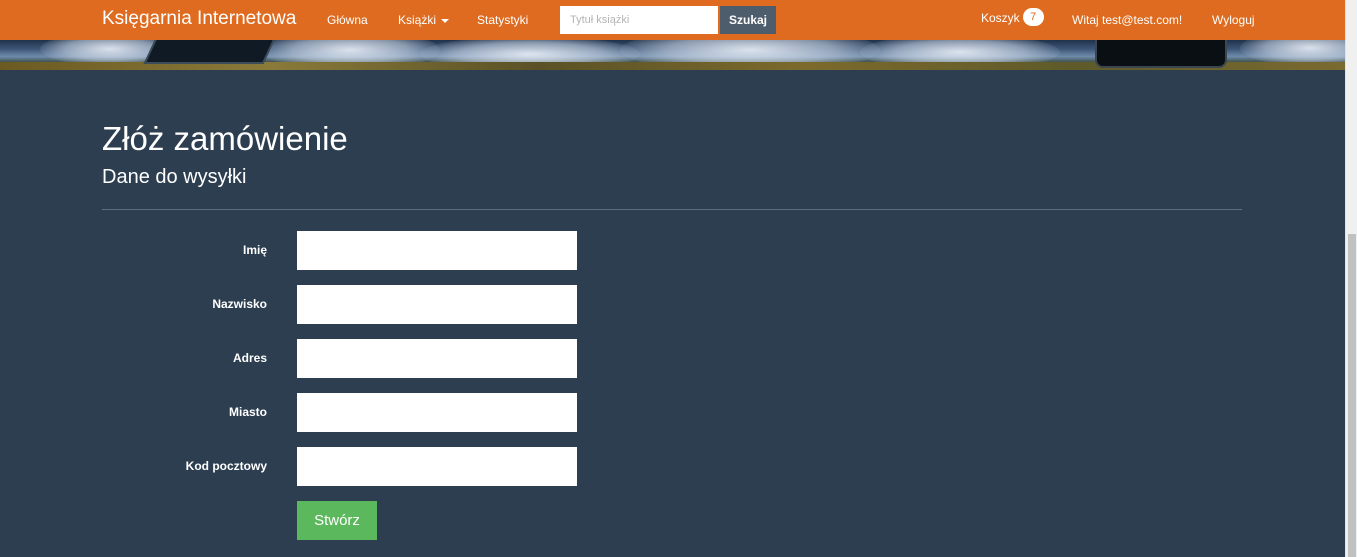  Describe the element at coordinates (254, 250) in the screenshot. I see `first-name-label: Imię` at that location.